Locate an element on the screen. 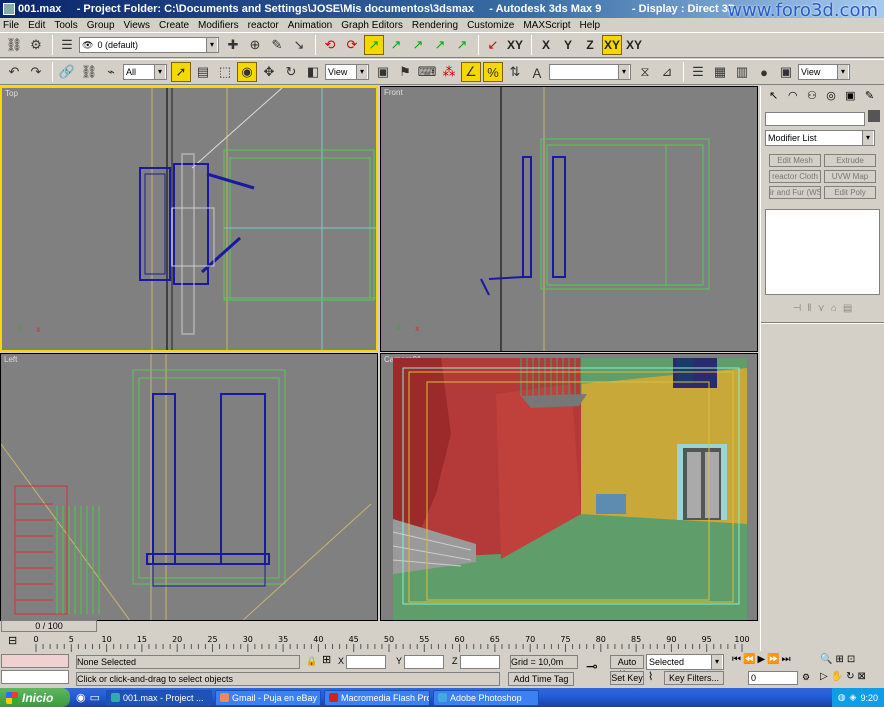  pan-icon: ✋ is located at coordinates (838, 676).